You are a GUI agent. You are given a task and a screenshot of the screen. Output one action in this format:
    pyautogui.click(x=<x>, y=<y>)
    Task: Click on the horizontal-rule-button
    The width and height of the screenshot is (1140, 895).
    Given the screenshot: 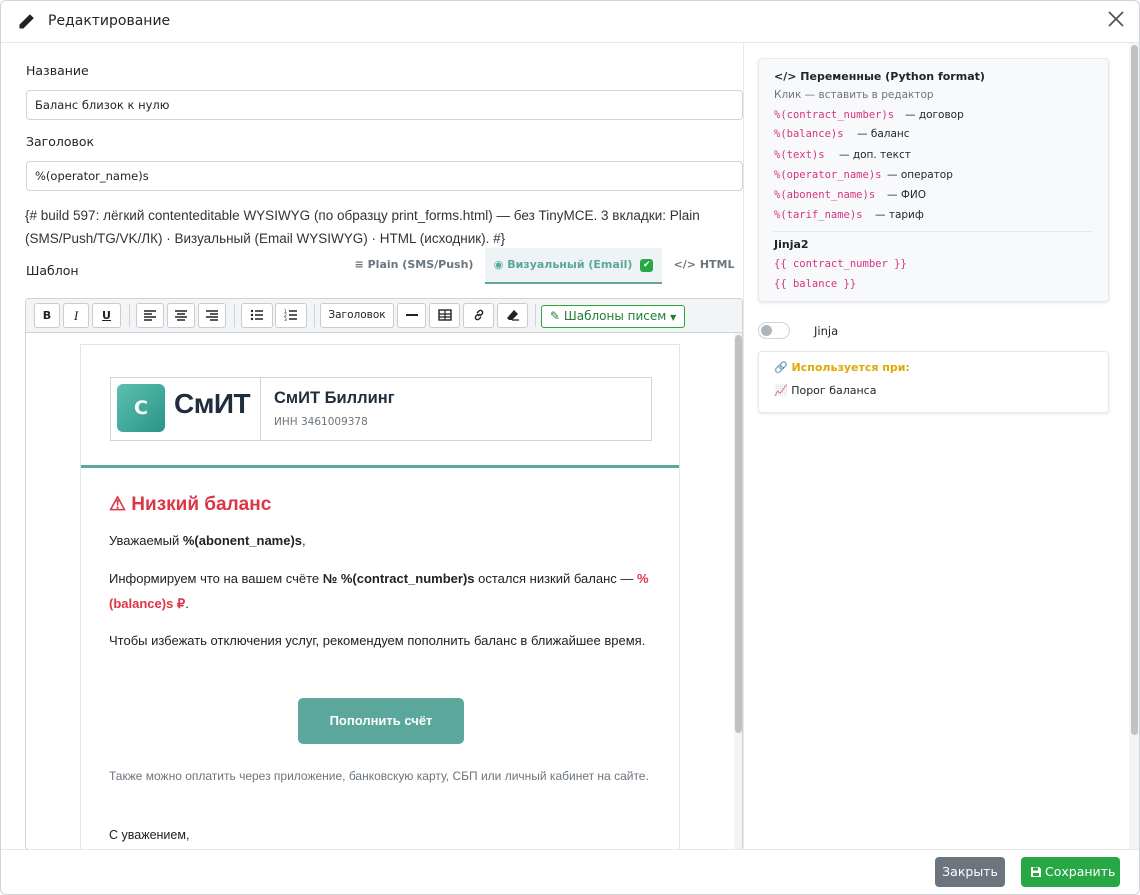 What is the action you would take?
    pyautogui.click(x=411, y=315)
    